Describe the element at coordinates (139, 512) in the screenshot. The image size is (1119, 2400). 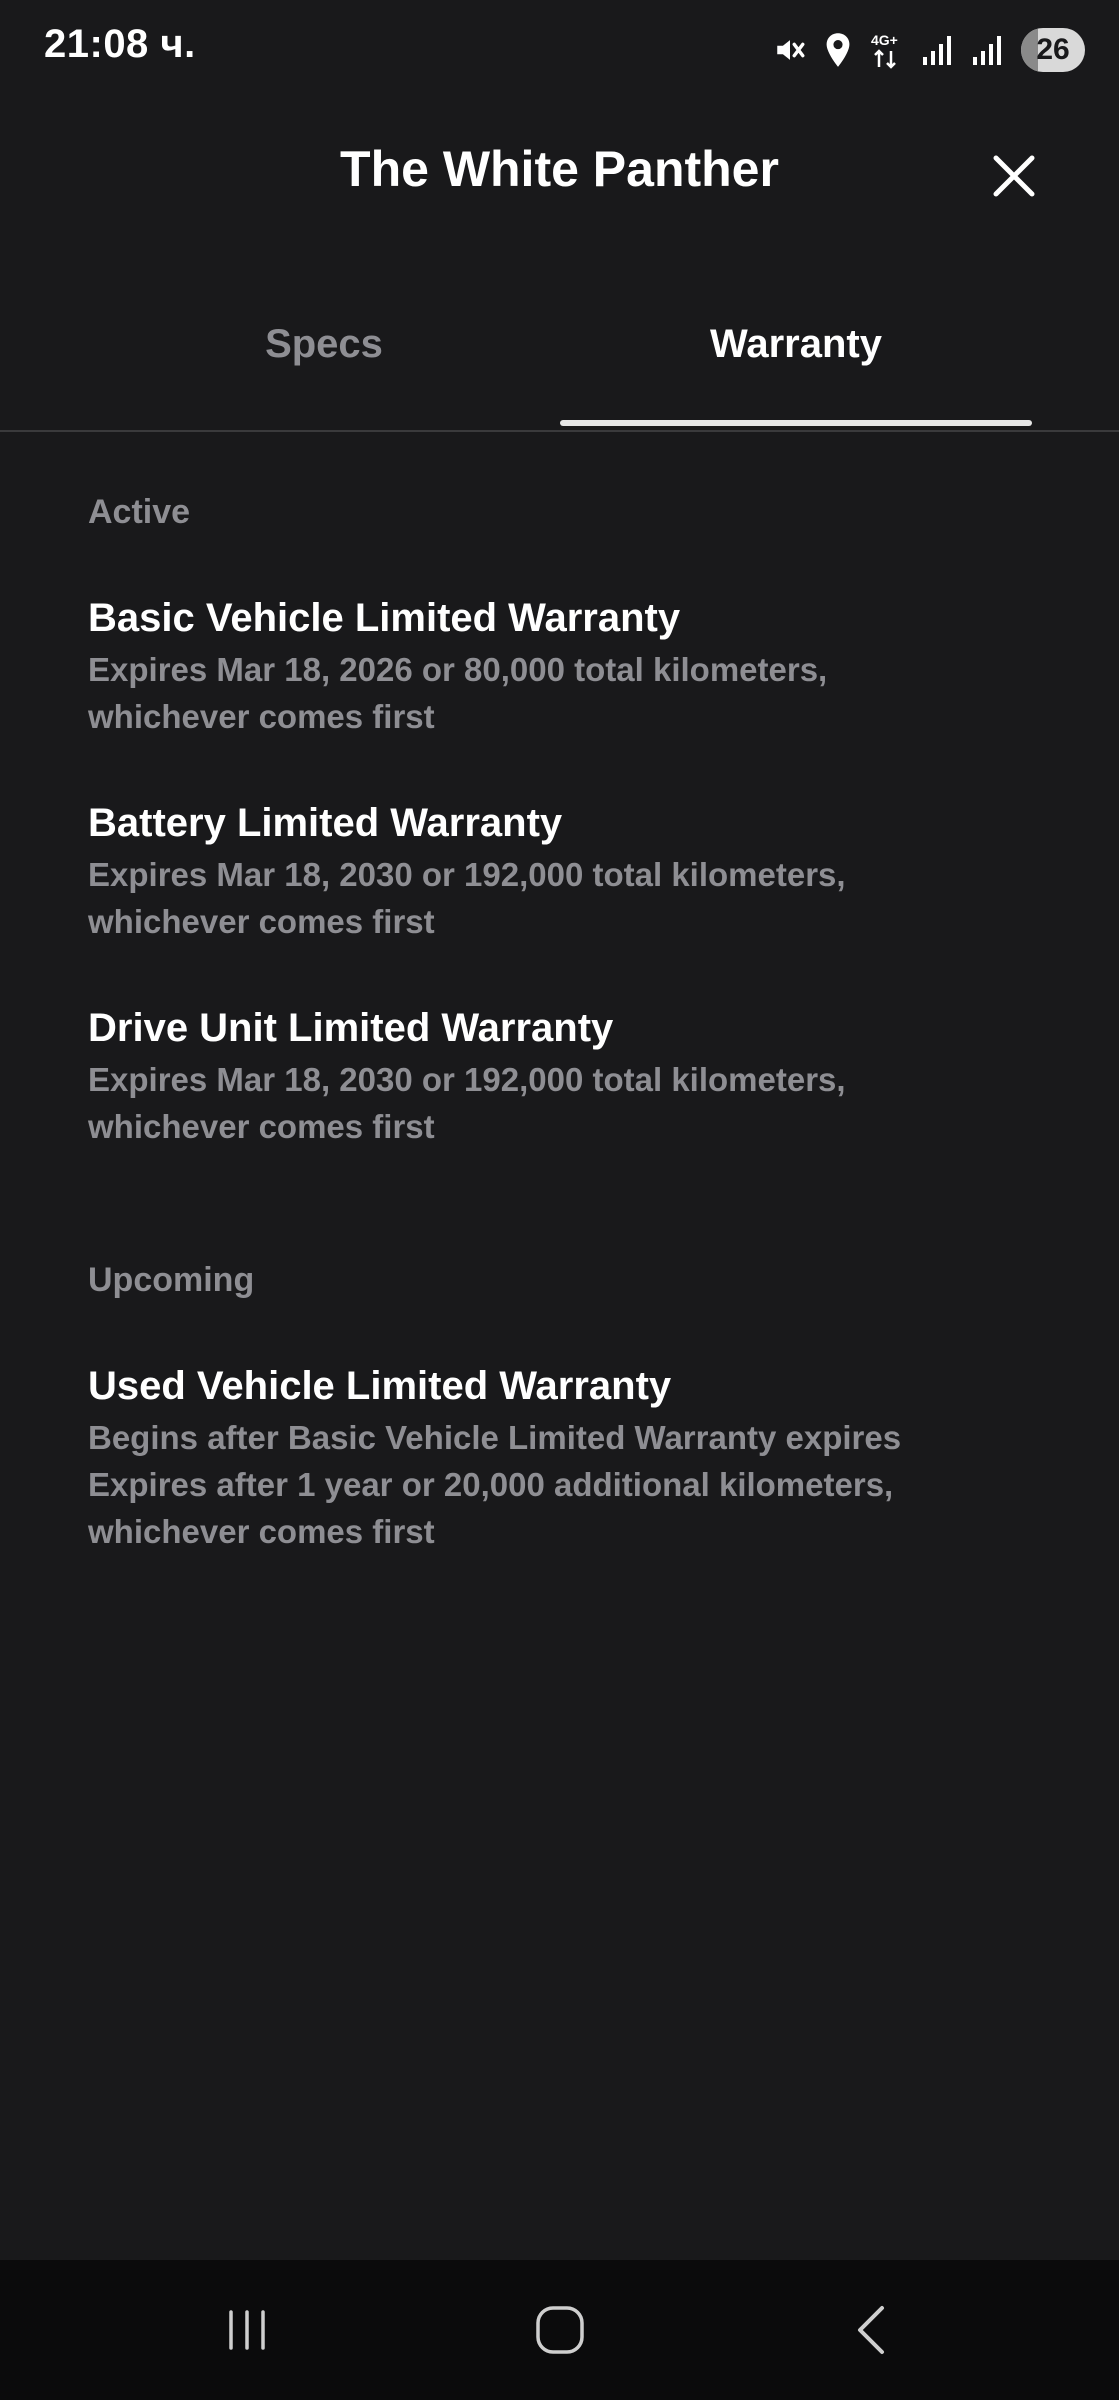
I see `section-label-active: Active` at that location.